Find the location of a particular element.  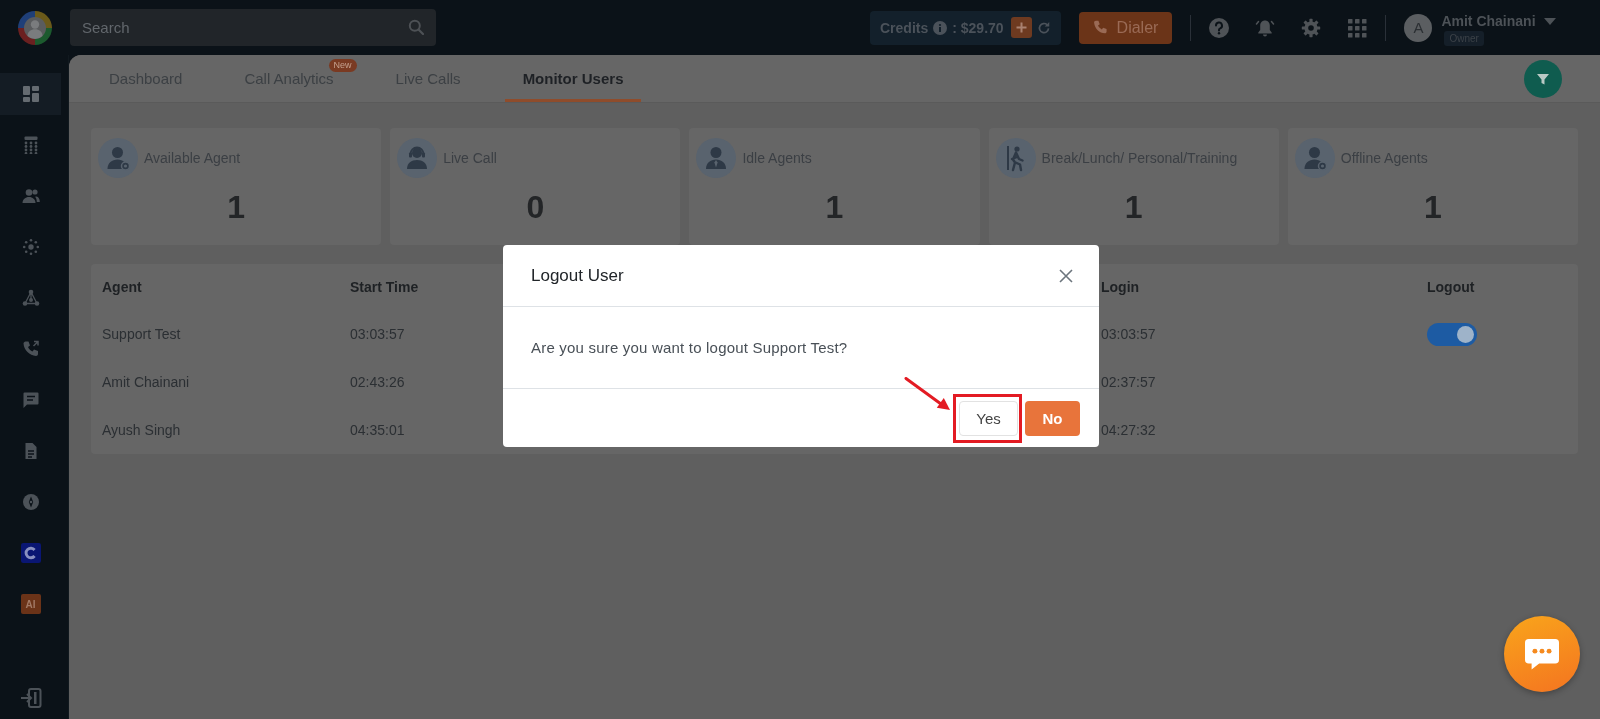

c-logo-icon is located at coordinates (30, 553).